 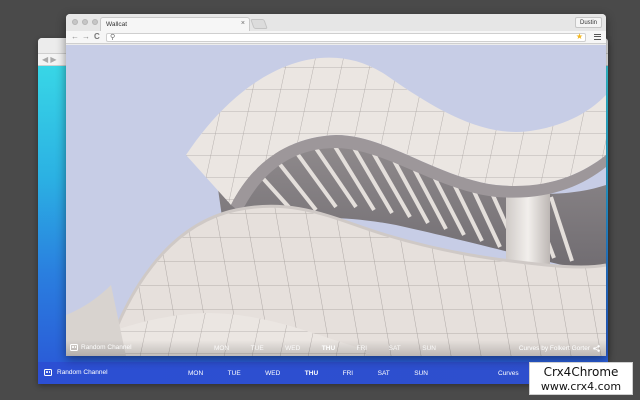 I want to click on back-day-sun: SUN, so click(x=421, y=373).